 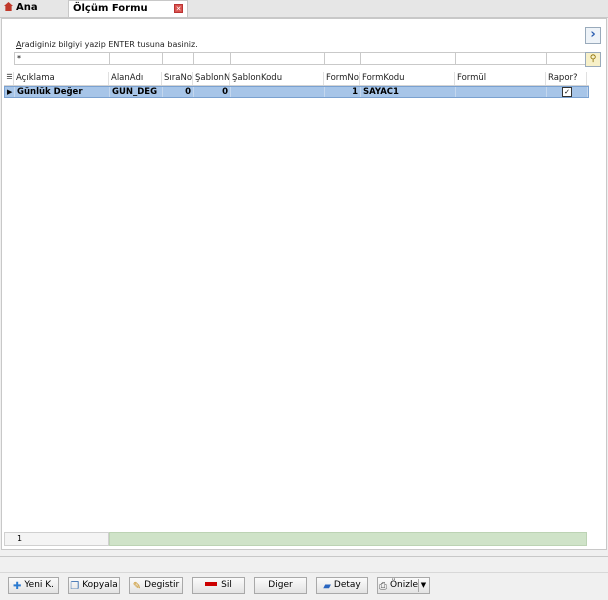 What do you see at coordinates (423, 585) in the screenshot?
I see `chevron-down-icon: ▼` at bounding box center [423, 585].